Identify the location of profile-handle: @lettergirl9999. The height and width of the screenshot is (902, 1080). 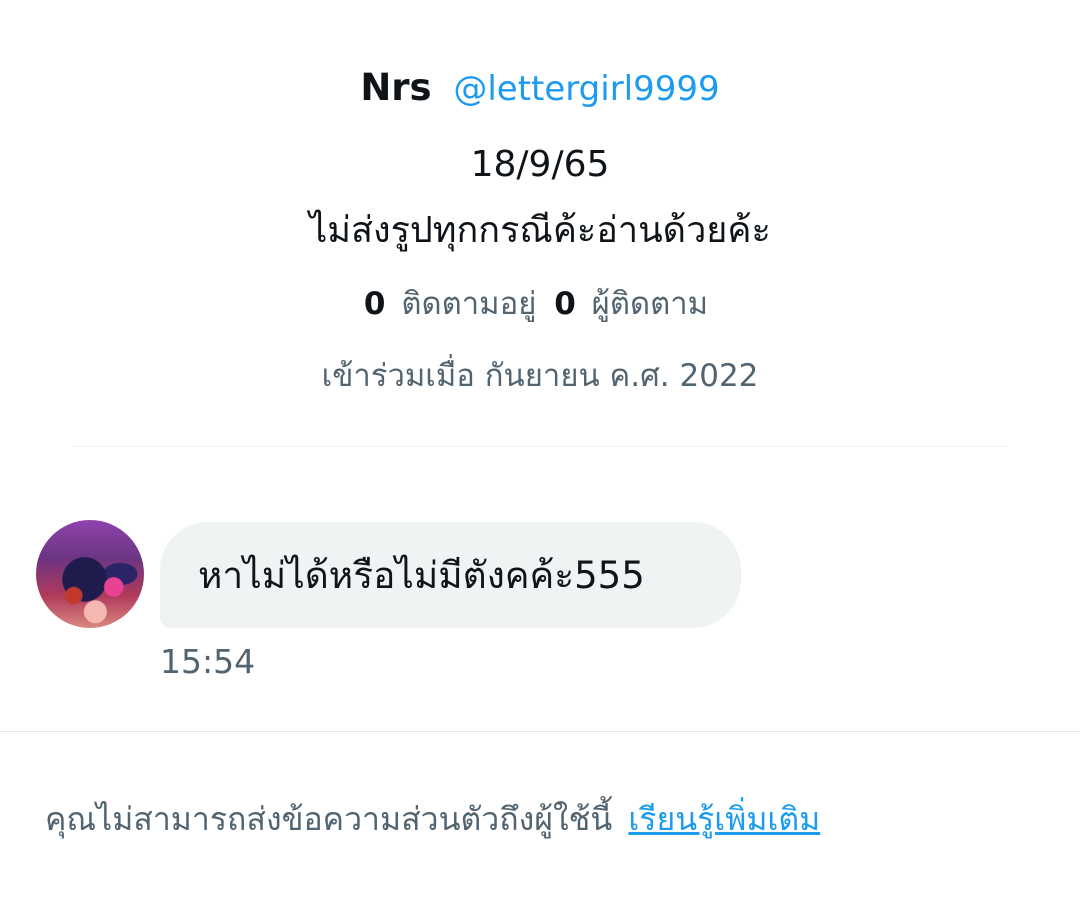
(586, 89).